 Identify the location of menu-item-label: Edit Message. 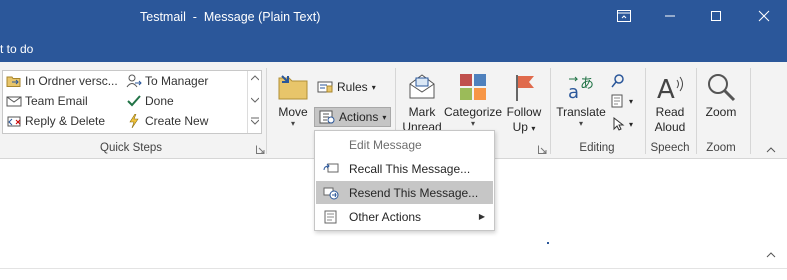
(385, 144).